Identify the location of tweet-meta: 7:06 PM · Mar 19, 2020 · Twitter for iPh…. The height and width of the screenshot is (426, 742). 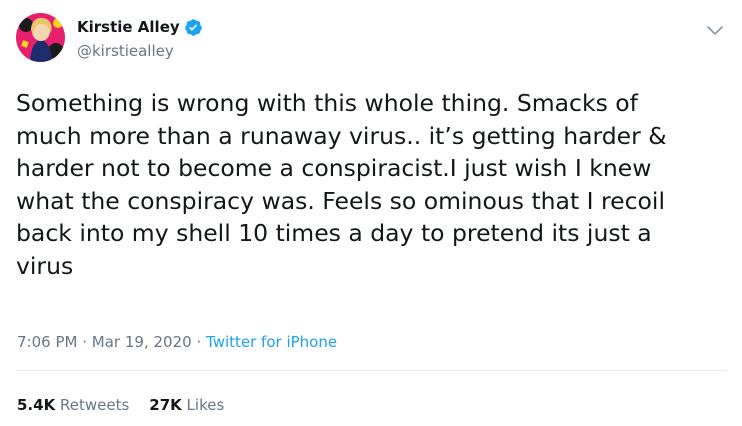
(177, 342).